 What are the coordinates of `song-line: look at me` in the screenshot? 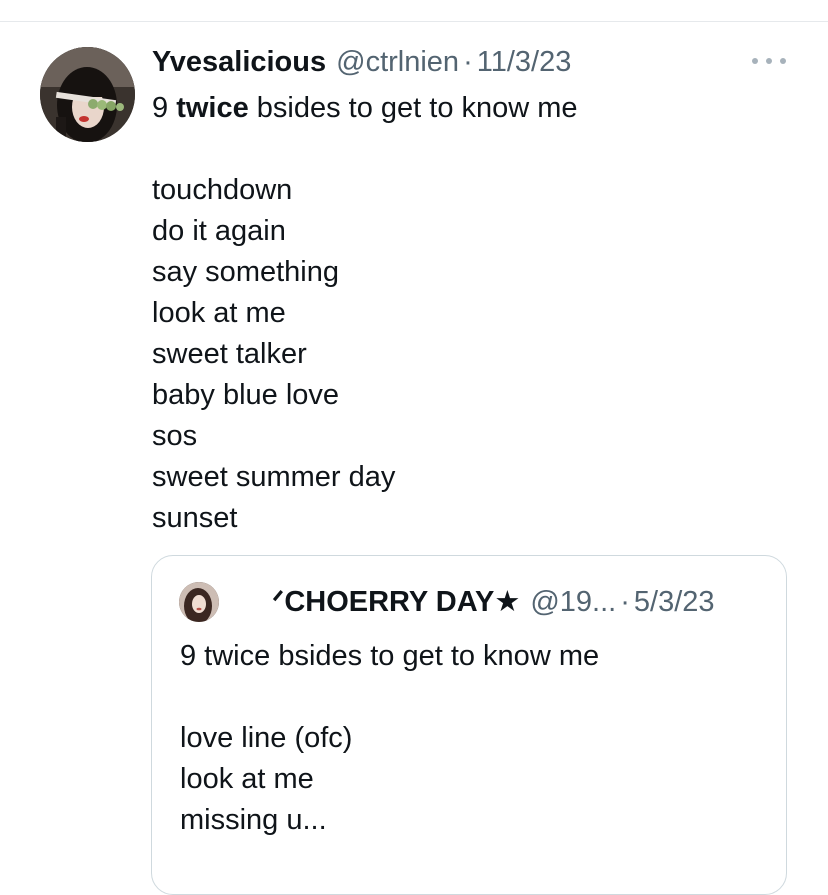 It's located at (219, 313).